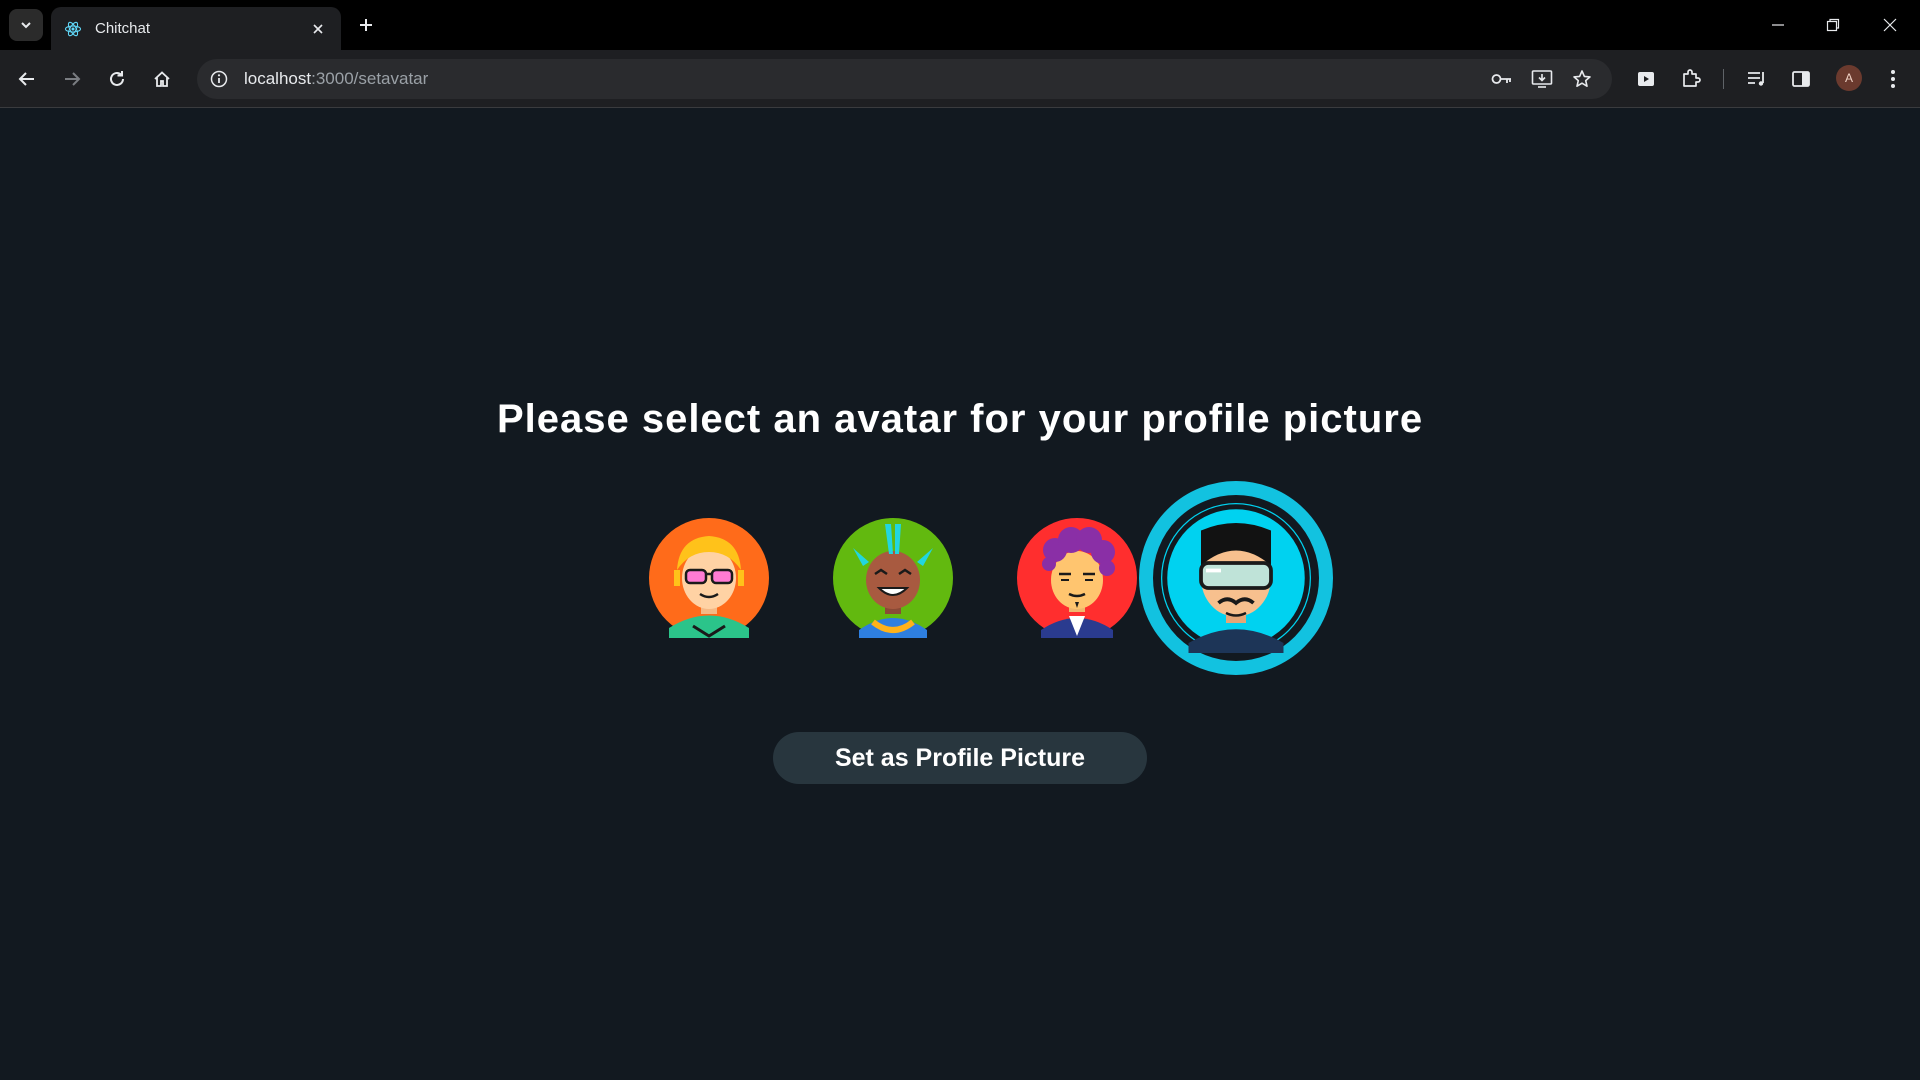  I want to click on arrow-left-icon, so click(26, 79).